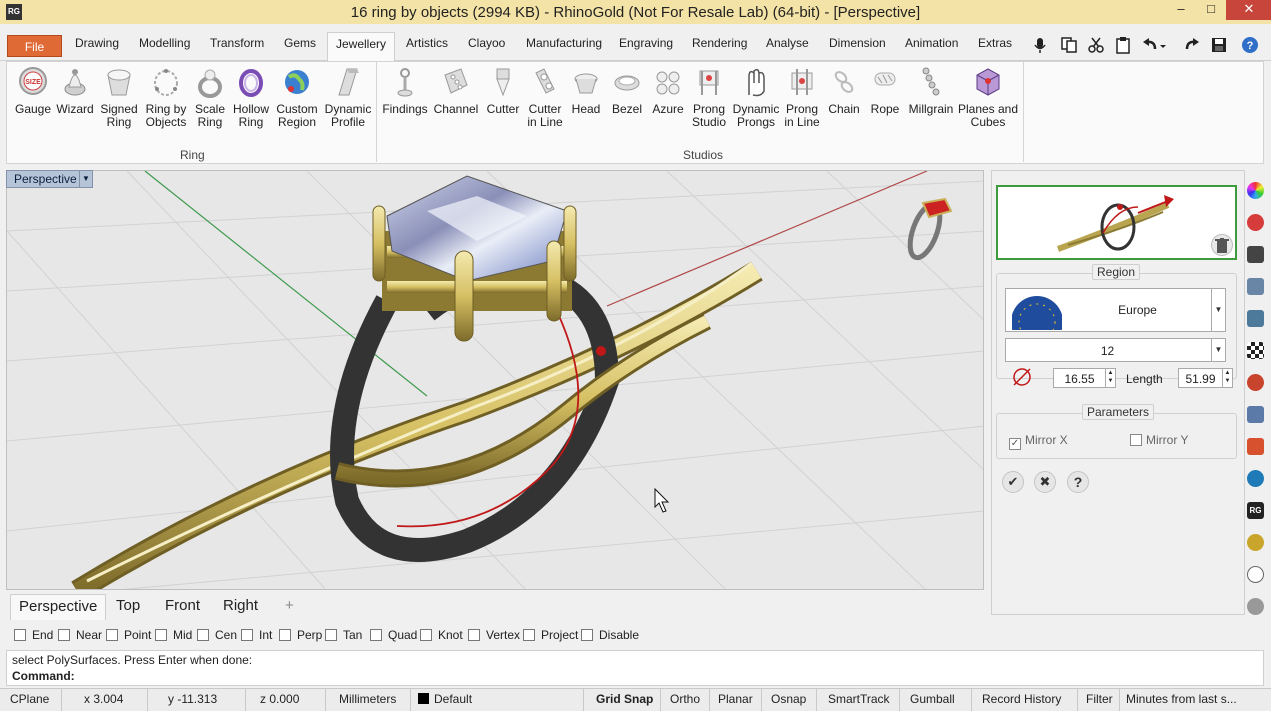 Image resolution: width=1271 pixels, height=711 pixels. Describe the element at coordinates (427, 43) in the screenshot. I see `tab-artistics: Artistics` at that location.